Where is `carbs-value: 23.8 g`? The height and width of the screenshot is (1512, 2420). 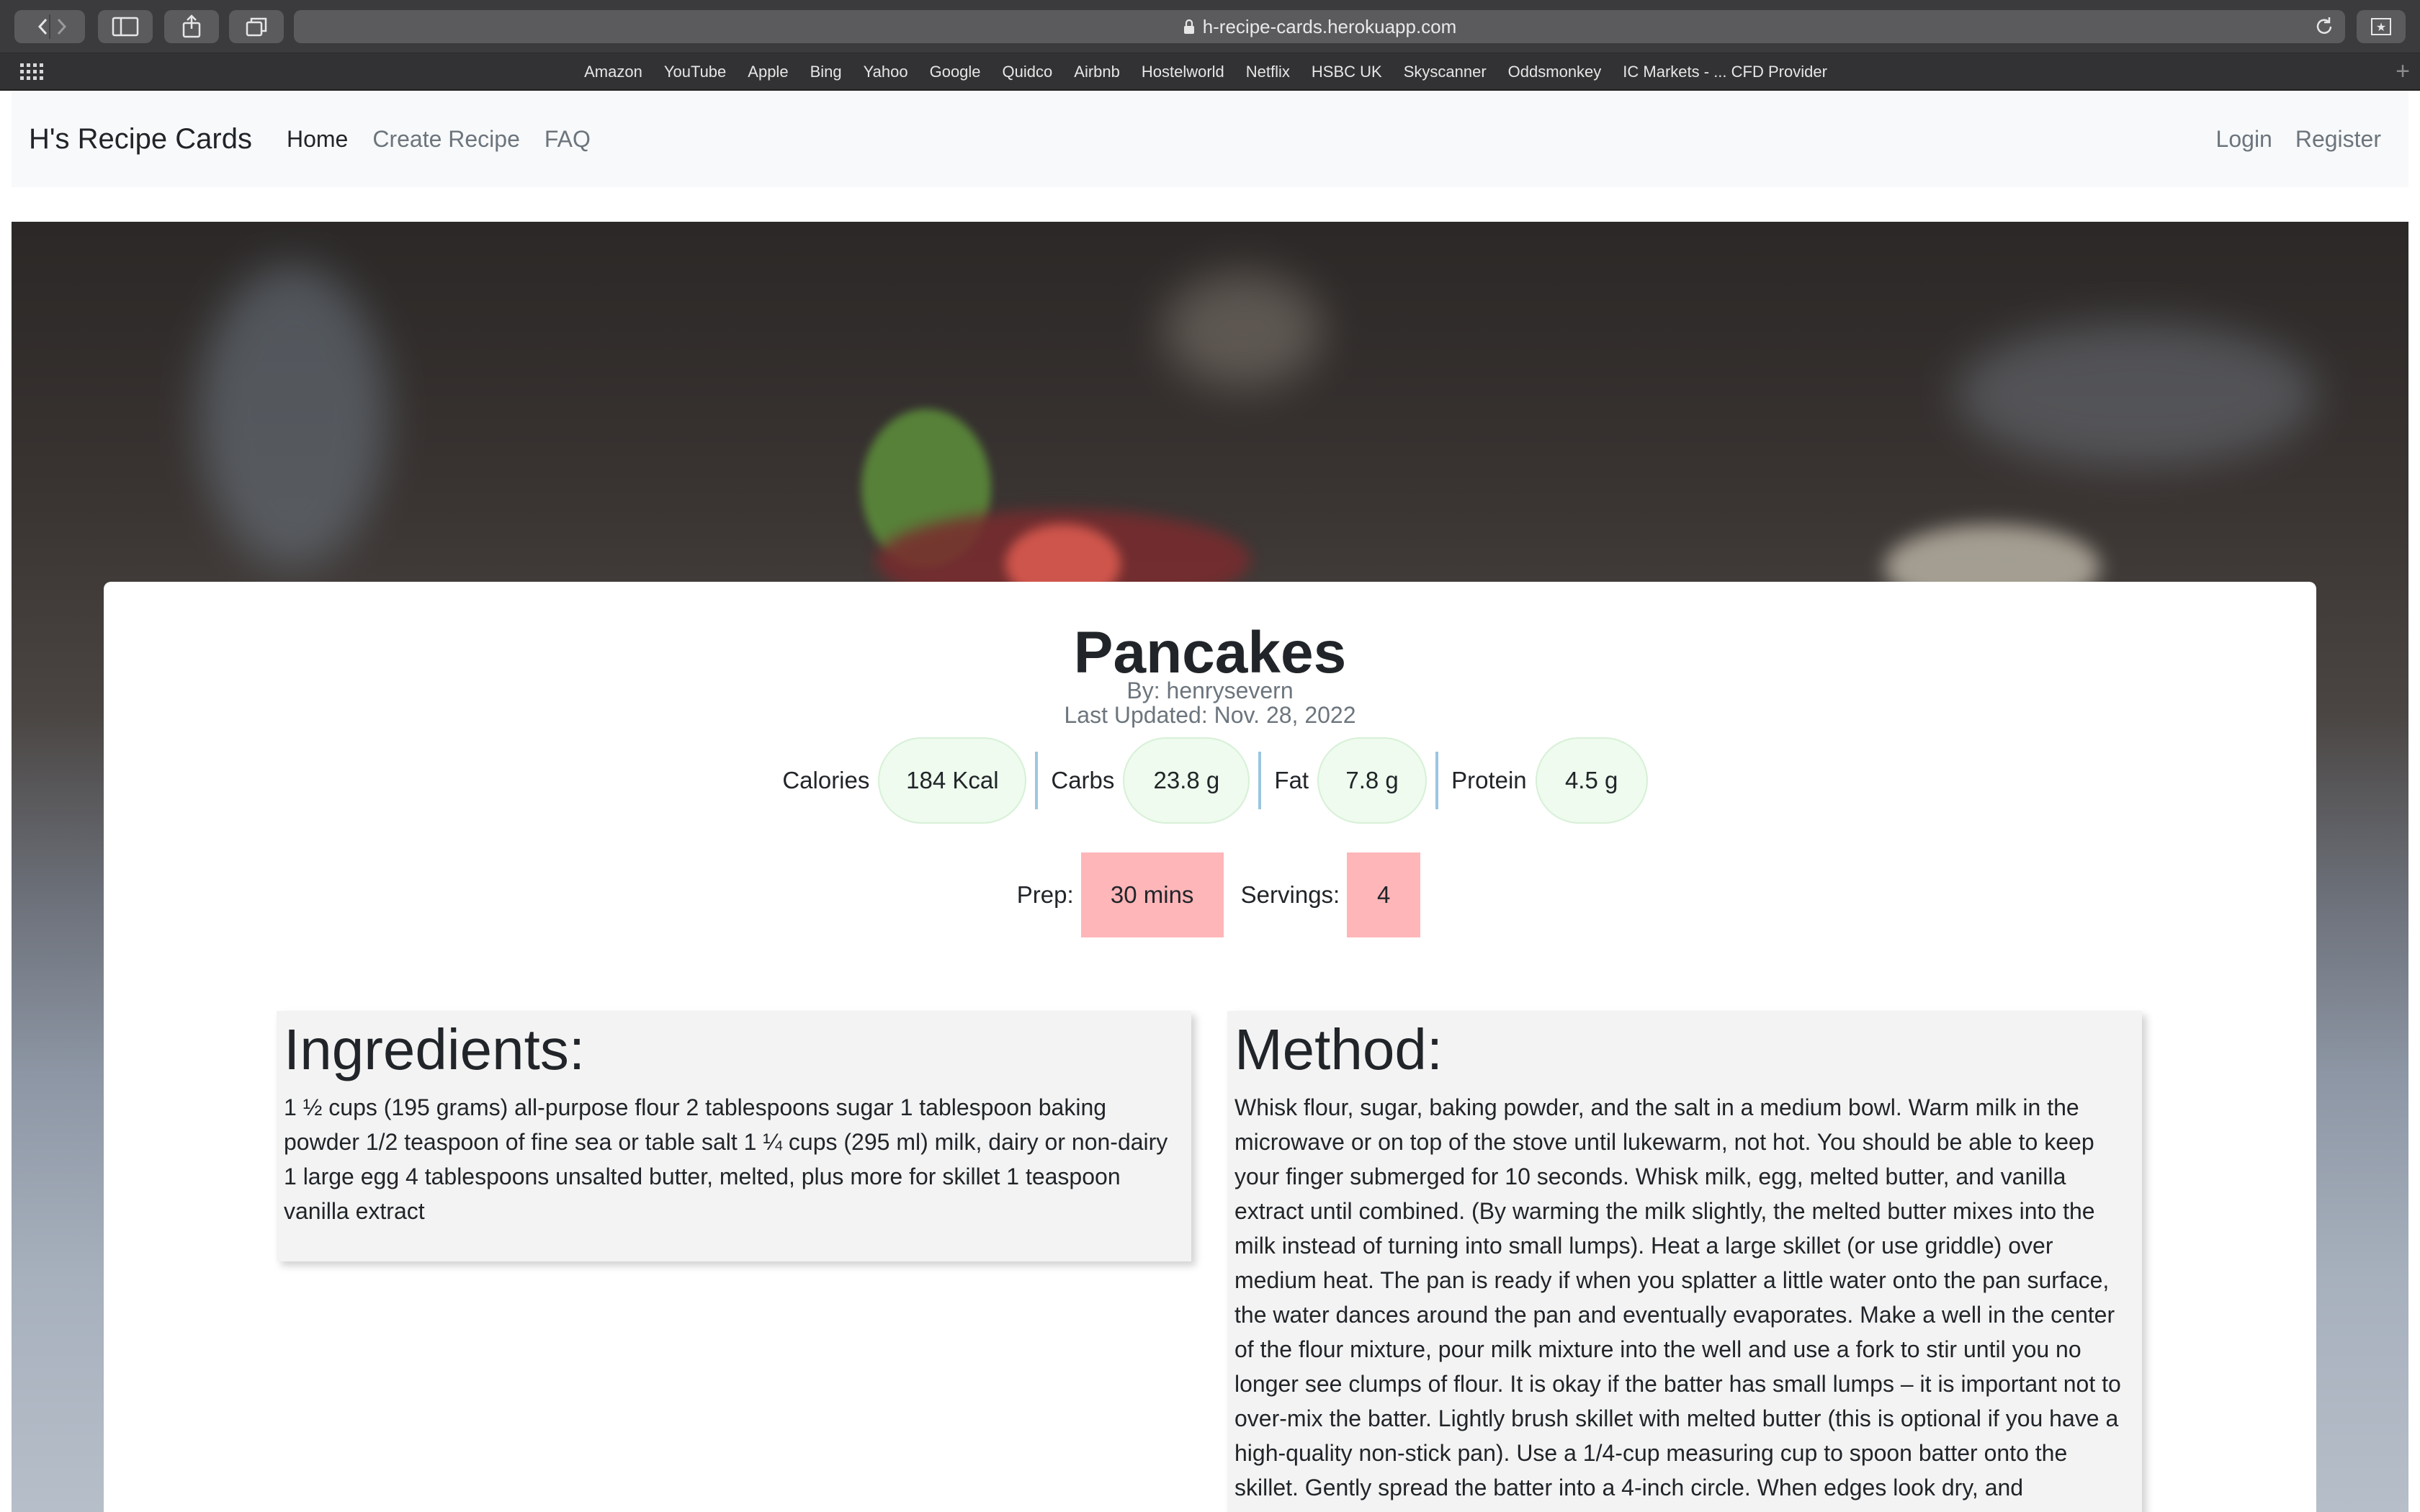 carbs-value: 23.8 g is located at coordinates (1186, 780).